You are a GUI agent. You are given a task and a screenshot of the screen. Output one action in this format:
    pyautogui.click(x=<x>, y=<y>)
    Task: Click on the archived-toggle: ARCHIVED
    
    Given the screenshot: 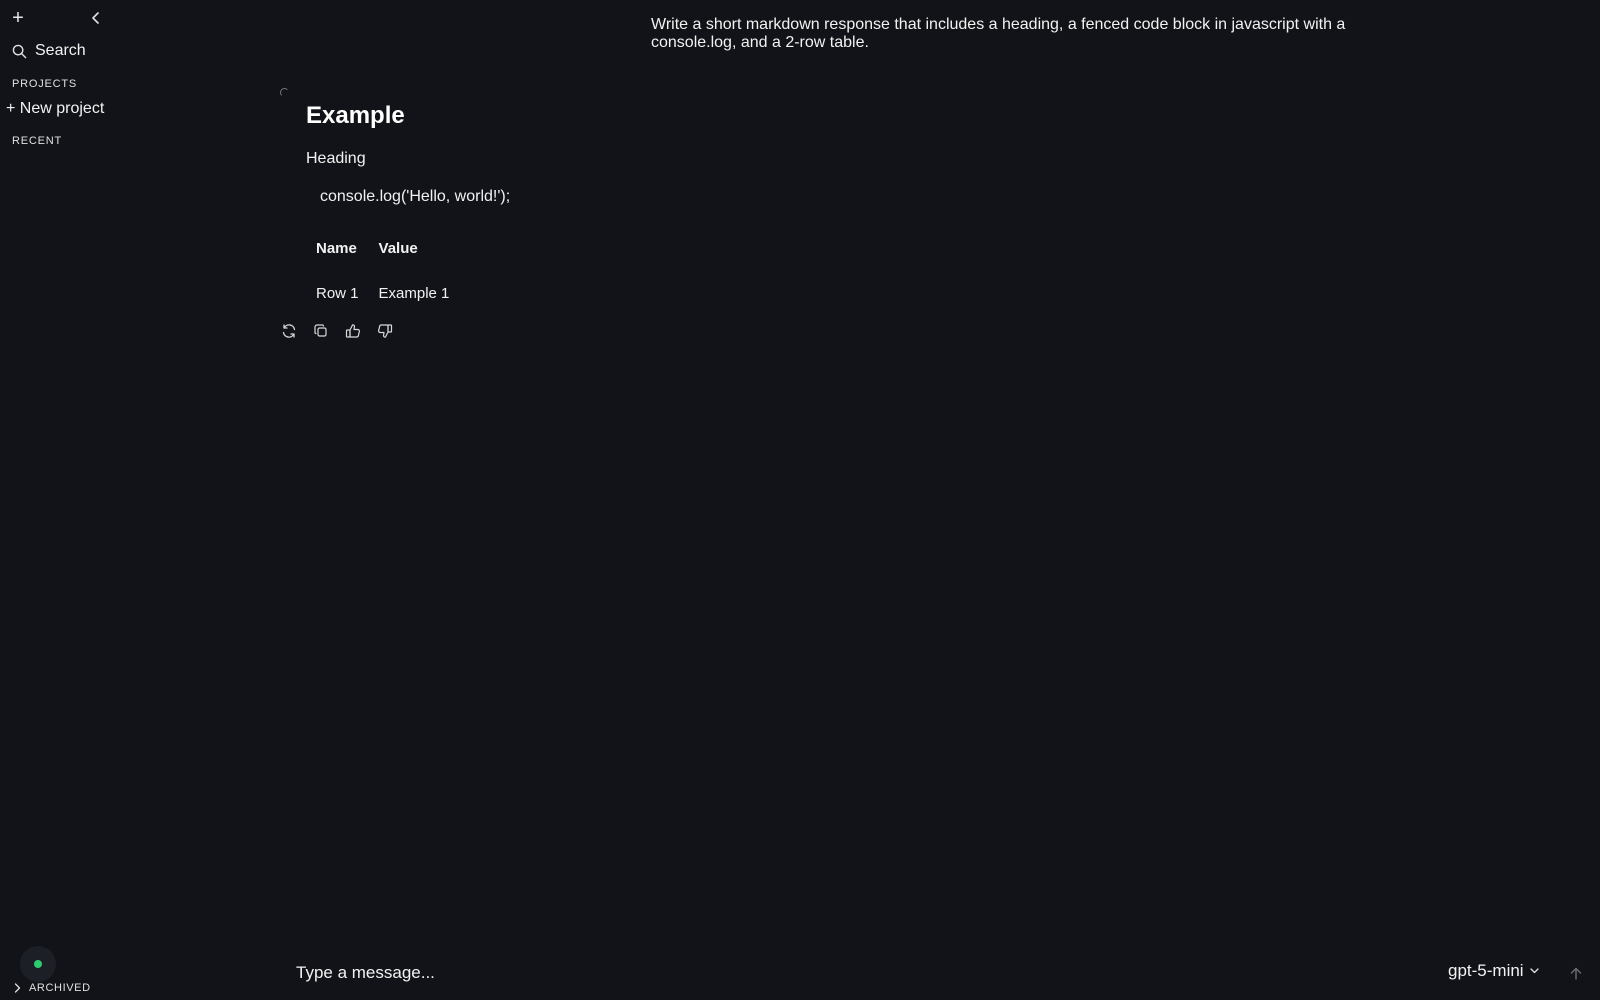 What is the action you would take?
    pyautogui.click(x=52, y=988)
    